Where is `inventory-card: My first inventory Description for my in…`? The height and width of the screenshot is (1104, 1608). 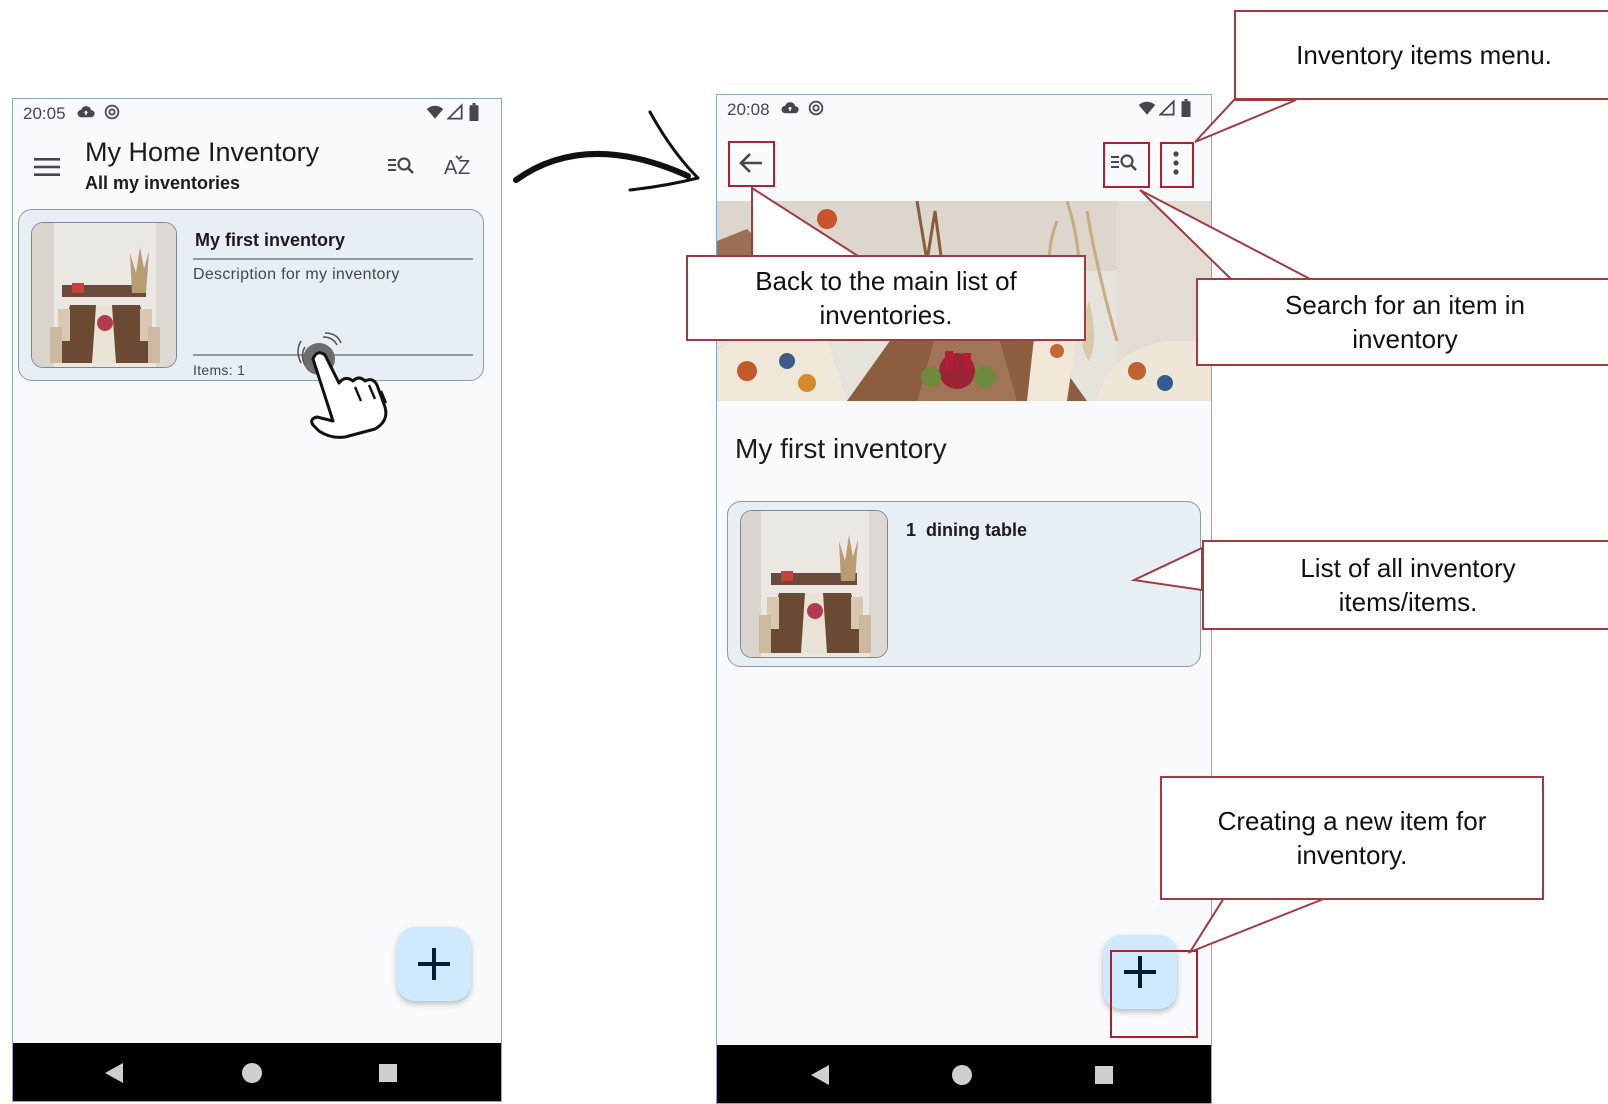 inventory-card: My first inventory Description for my in… is located at coordinates (251, 295).